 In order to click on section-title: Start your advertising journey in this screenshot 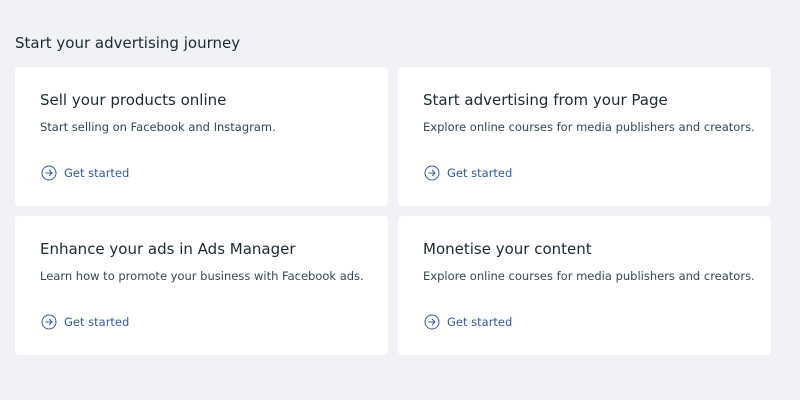, I will do `click(128, 43)`.